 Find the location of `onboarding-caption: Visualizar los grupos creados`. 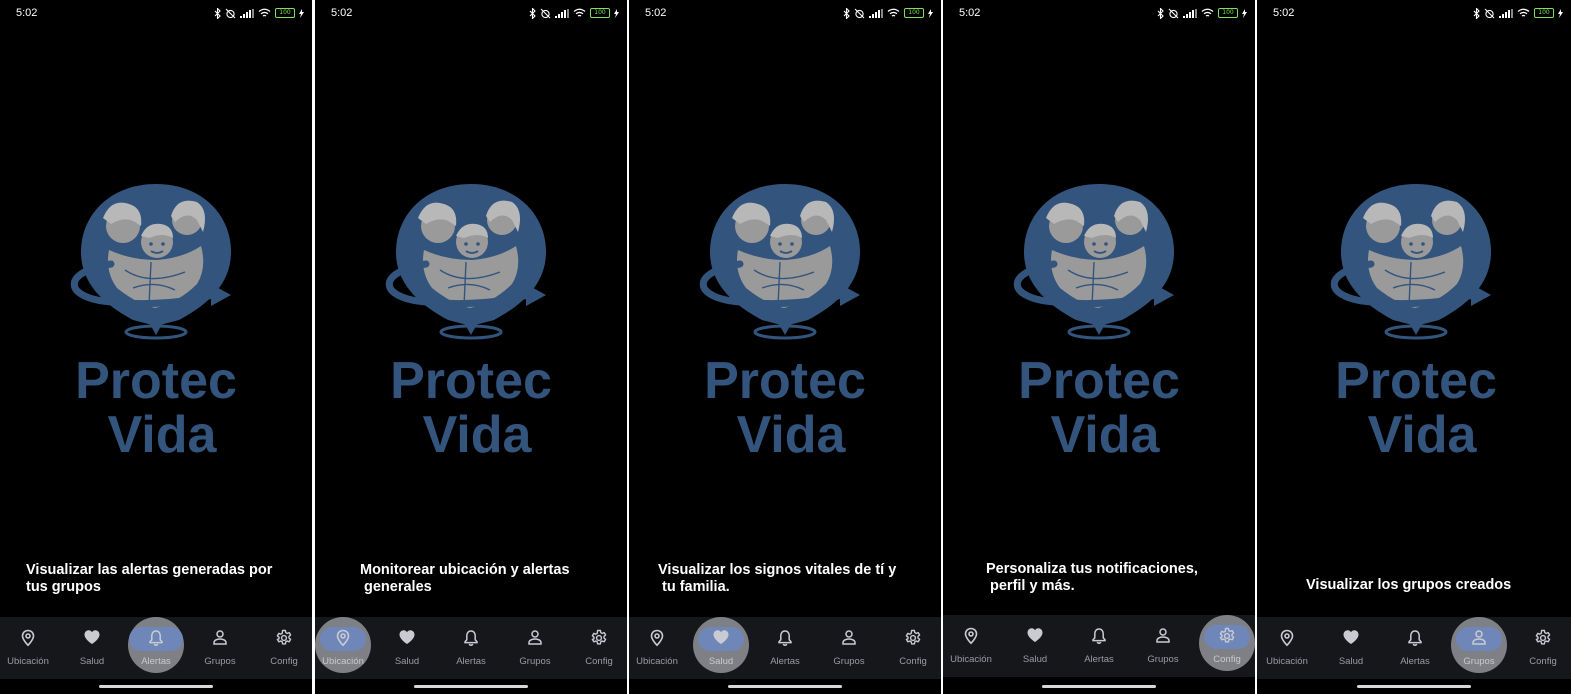

onboarding-caption: Visualizar los grupos creados is located at coordinates (1408, 585).